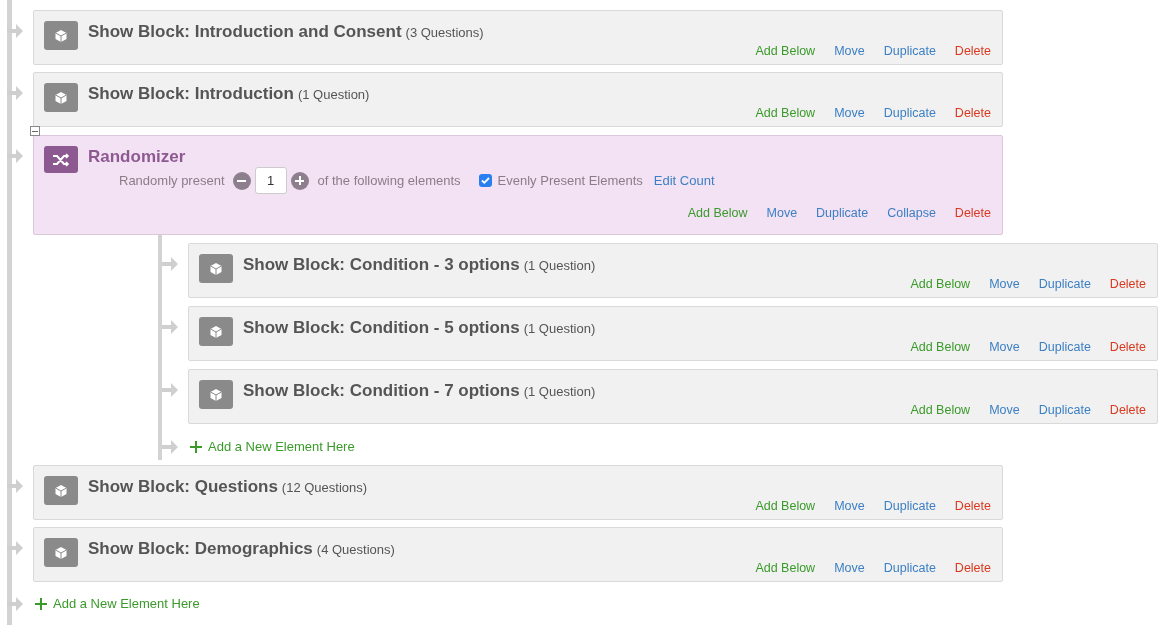 This screenshot has width=1160, height=640. Describe the element at coordinates (241, 180) in the screenshot. I see `decrement-button` at that location.